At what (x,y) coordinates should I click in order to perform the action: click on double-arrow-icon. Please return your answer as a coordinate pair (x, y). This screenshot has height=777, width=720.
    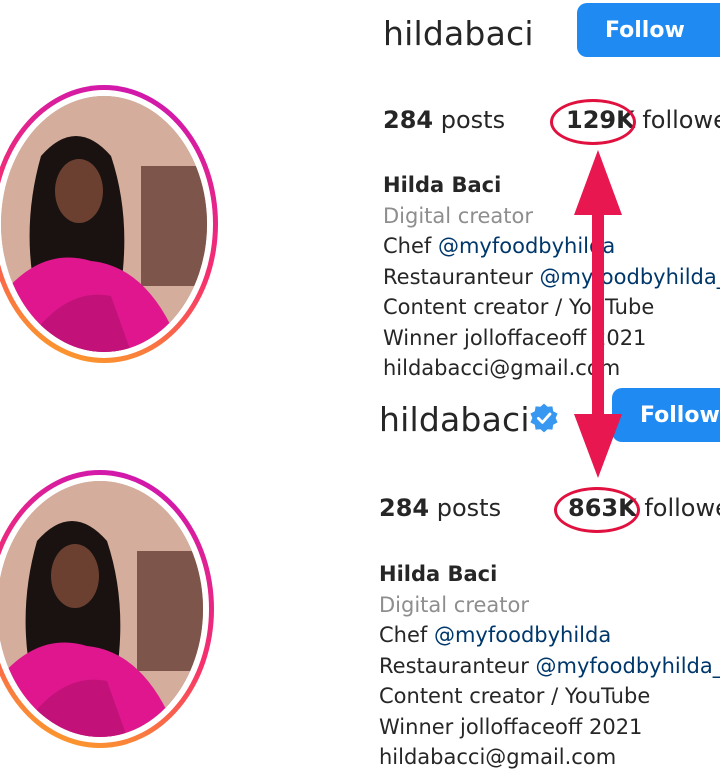
    Looking at the image, I should click on (598, 314).